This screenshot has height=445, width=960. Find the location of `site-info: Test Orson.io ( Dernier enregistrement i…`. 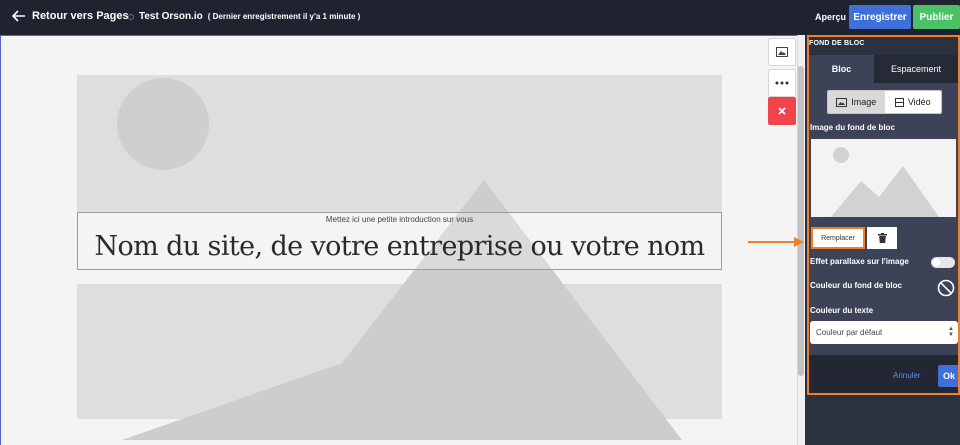

site-info: Test Orson.io ( Dernier enregistrement i… is located at coordinates (244, 16).